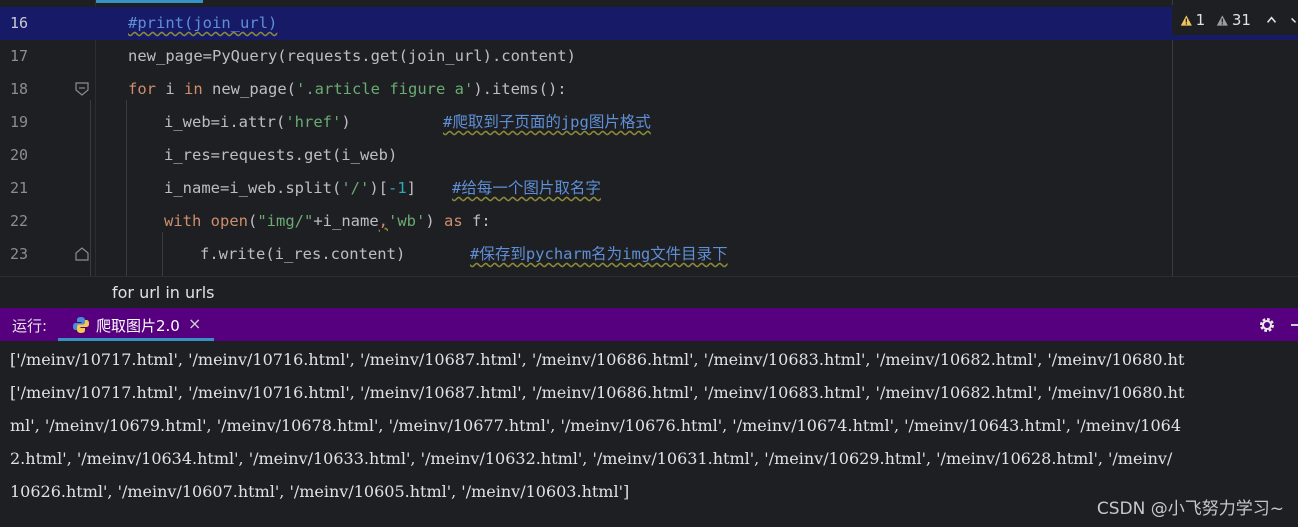 This screenshot has width=1298, height=527. What do you see at coordinates (547, 122) in the screenshot?
I see `code-comment: #爬取到子页面的jpg图片格式` at bounding box center [547, 122].